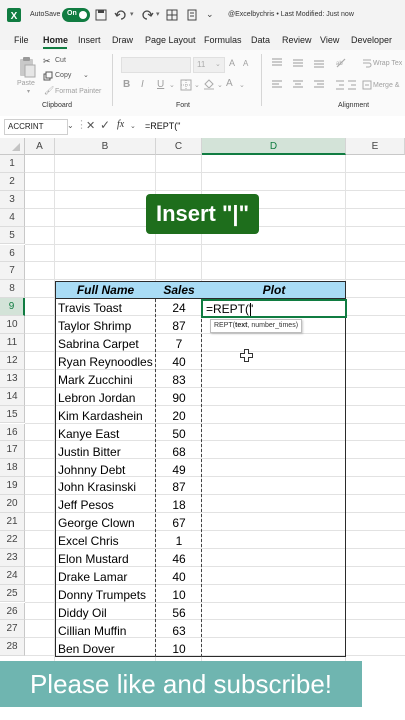 Image resolution: width=405 pixels, height=720 pixels. I want to click on row-header-19: 19, so click(12, 486).